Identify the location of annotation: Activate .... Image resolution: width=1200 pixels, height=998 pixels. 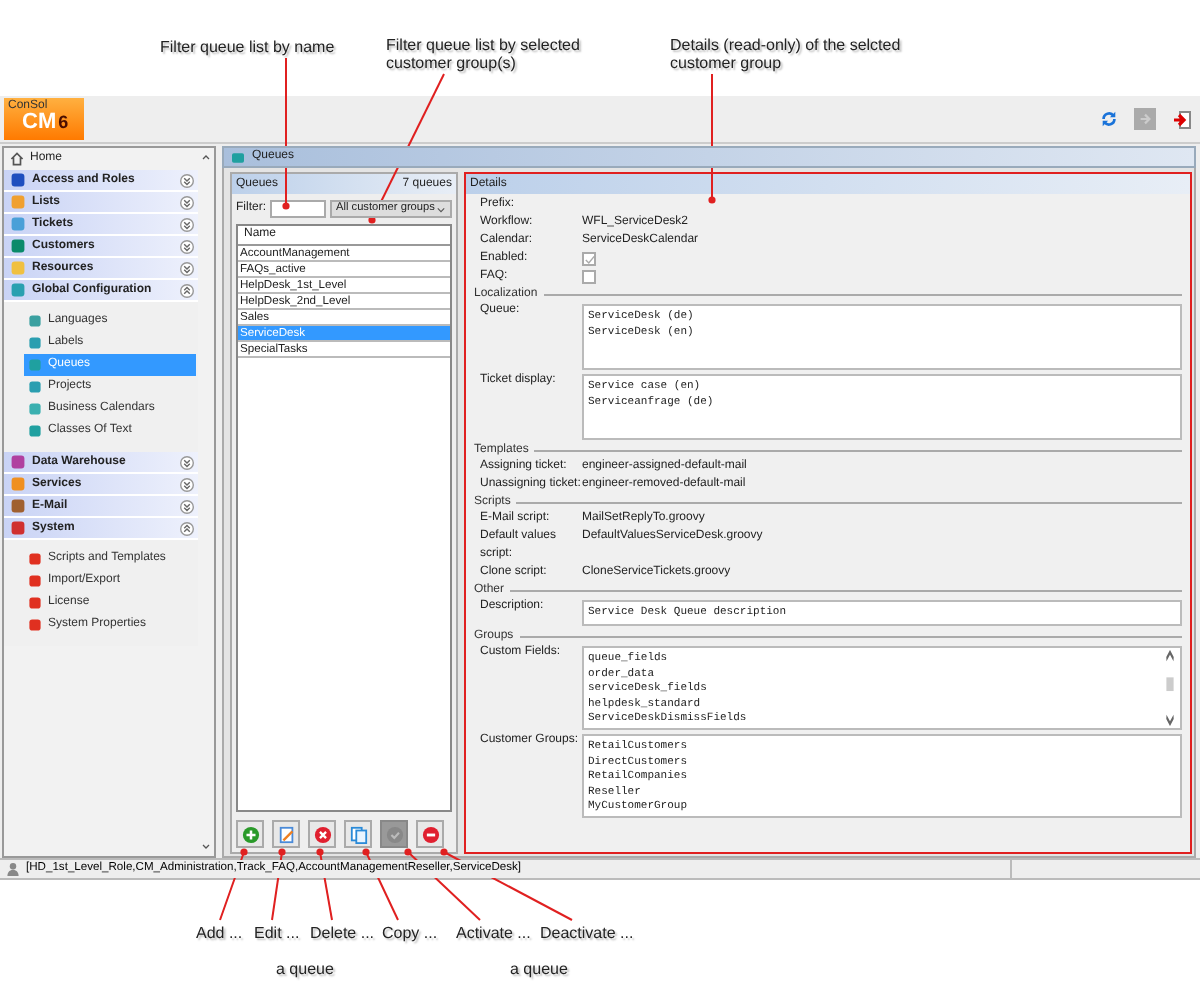
(493, 933).